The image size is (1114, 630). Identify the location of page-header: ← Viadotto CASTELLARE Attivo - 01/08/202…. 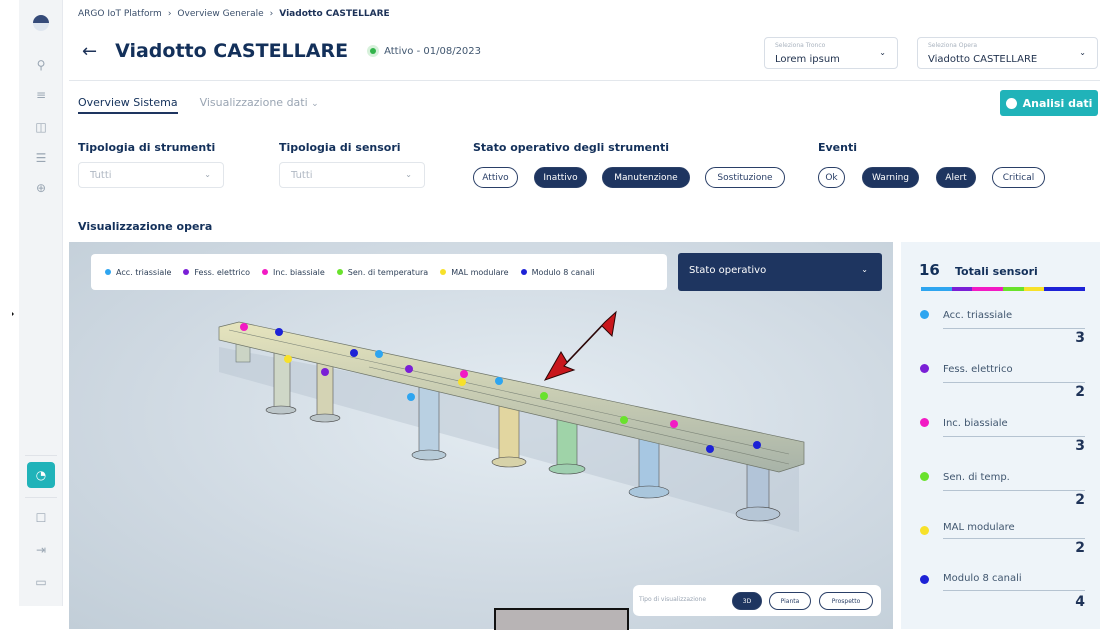
(281, 51).